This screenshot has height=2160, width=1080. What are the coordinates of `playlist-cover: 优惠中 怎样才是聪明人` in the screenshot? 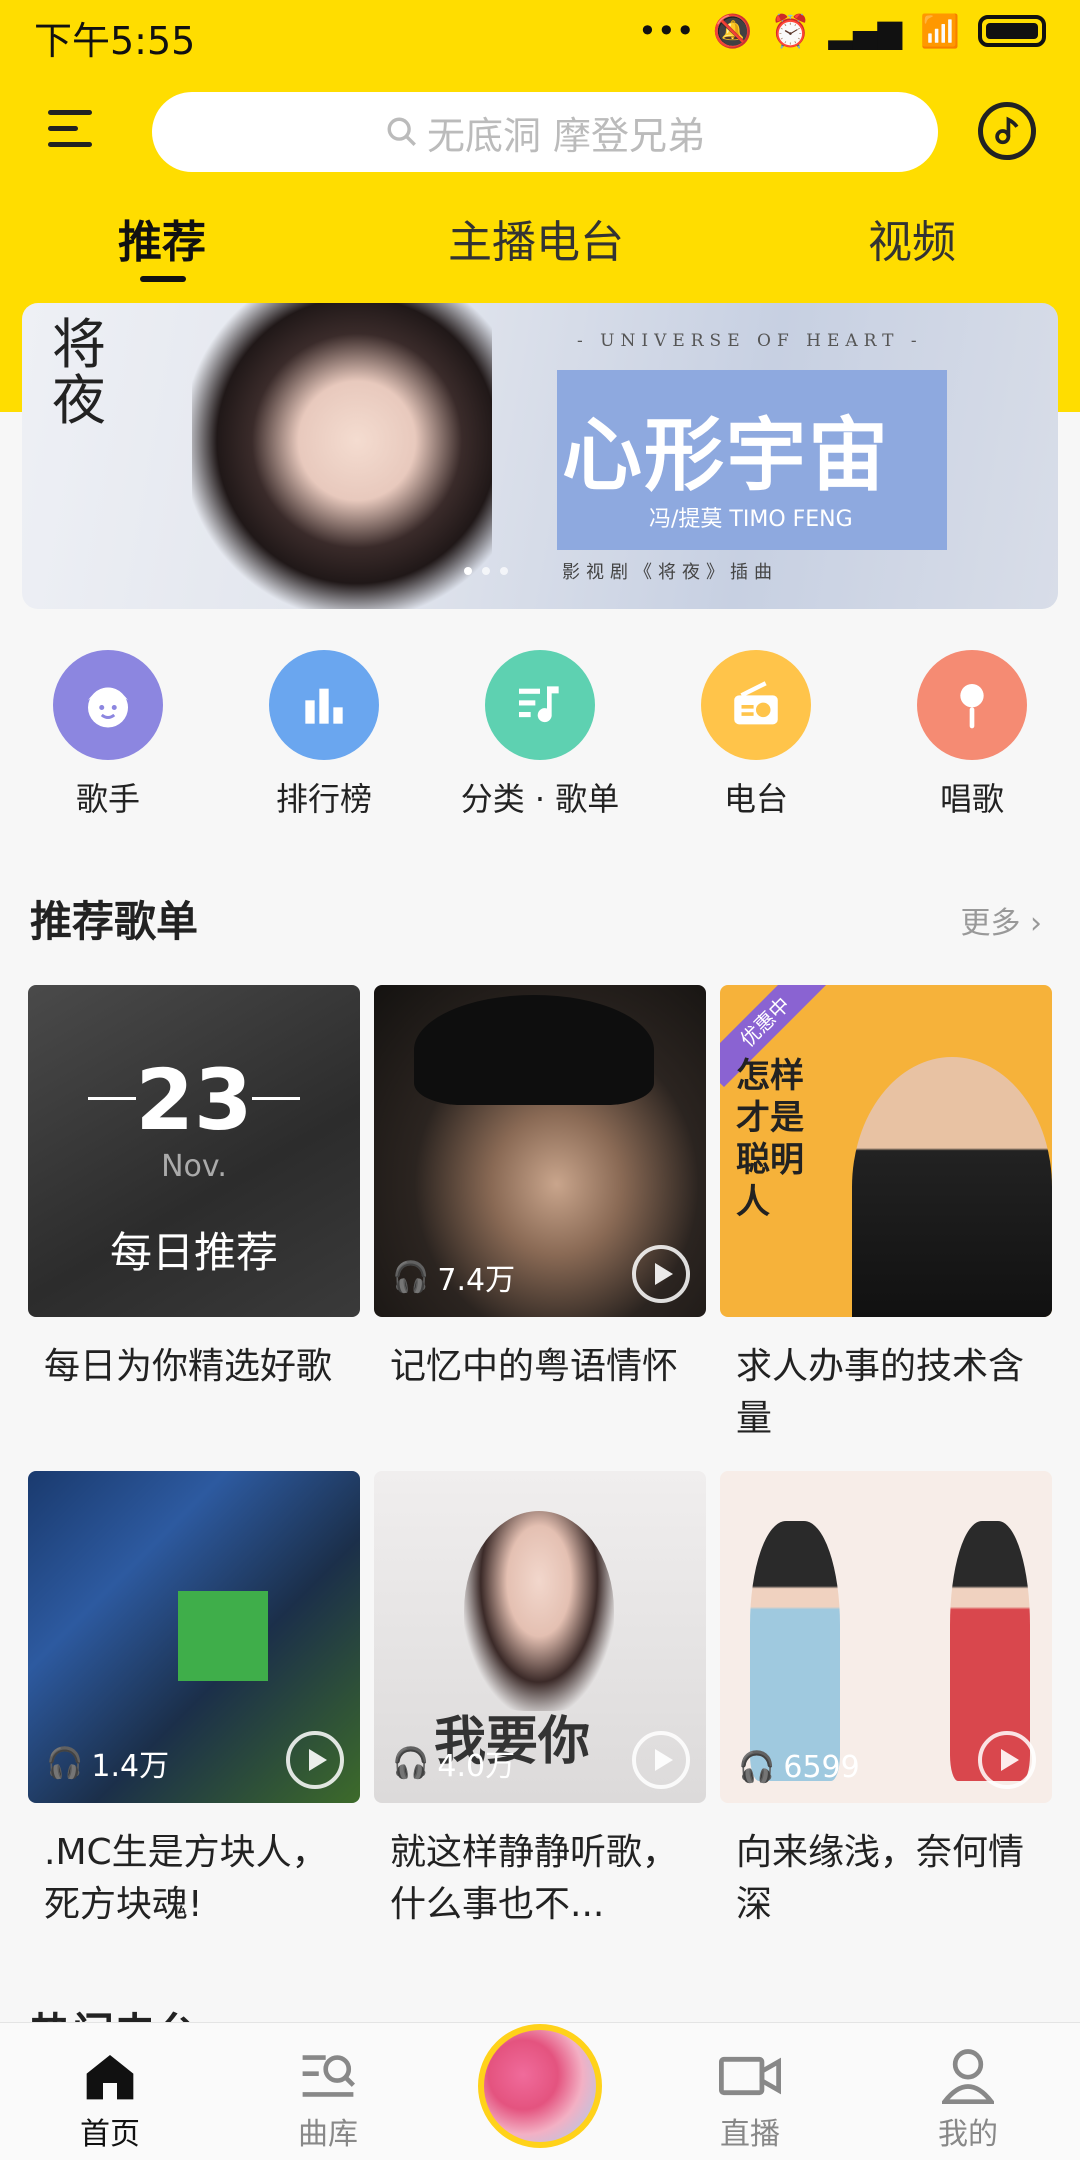 It's located at (886, 1151).